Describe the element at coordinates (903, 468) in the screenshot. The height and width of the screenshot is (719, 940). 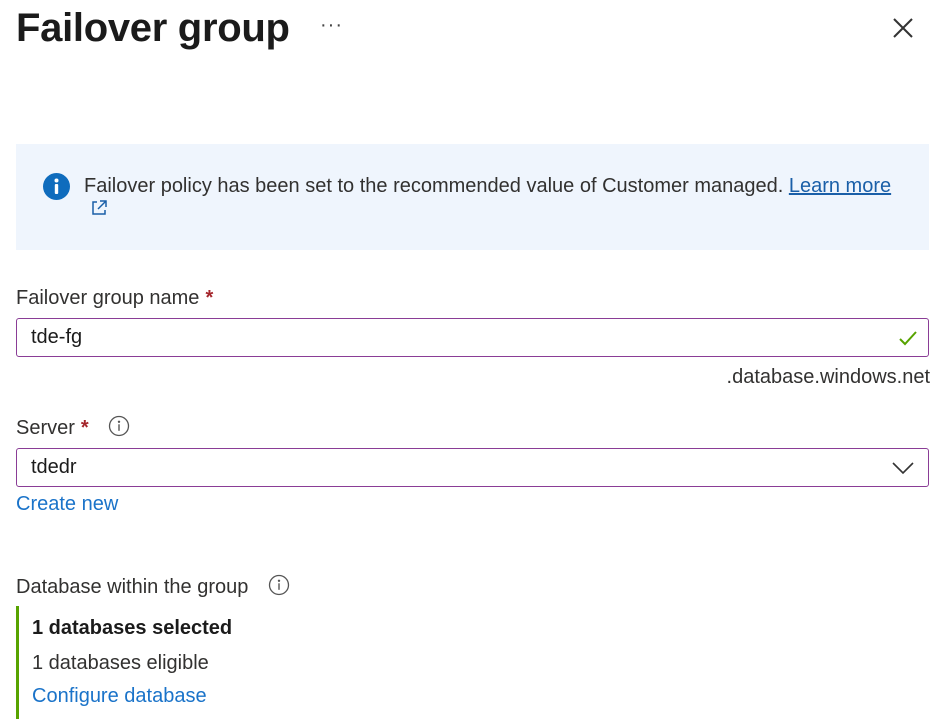
I see `chevron-down-icon` at that location.